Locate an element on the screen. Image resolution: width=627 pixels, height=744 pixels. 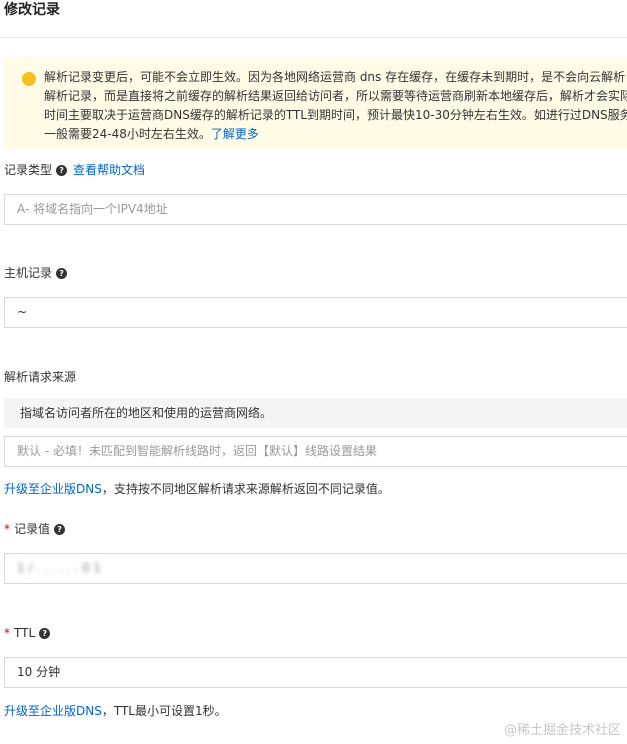
record-type-select: A- 将域名指向一个IPV4地址 is located at coordinates (315, 209).